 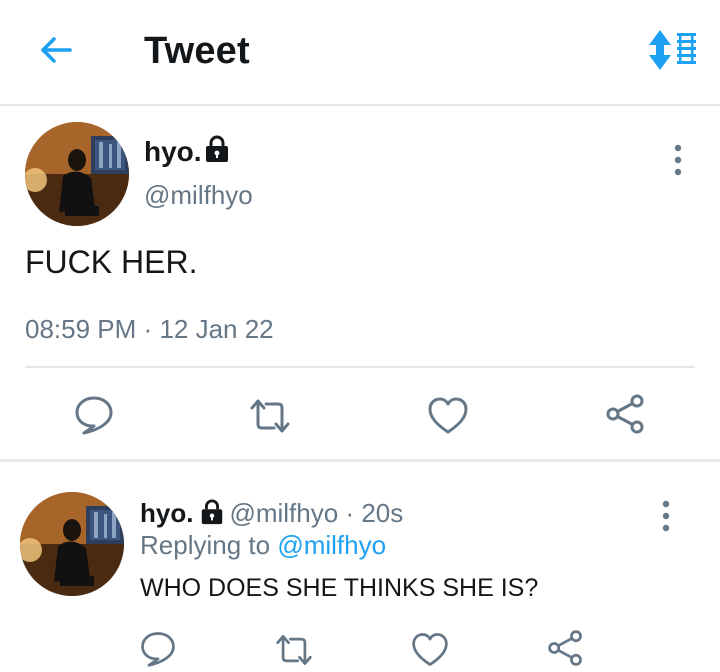 What do you see at coordinates (360, 367) in the screenshot?
I see `divider` at bounding box center [360, 367].